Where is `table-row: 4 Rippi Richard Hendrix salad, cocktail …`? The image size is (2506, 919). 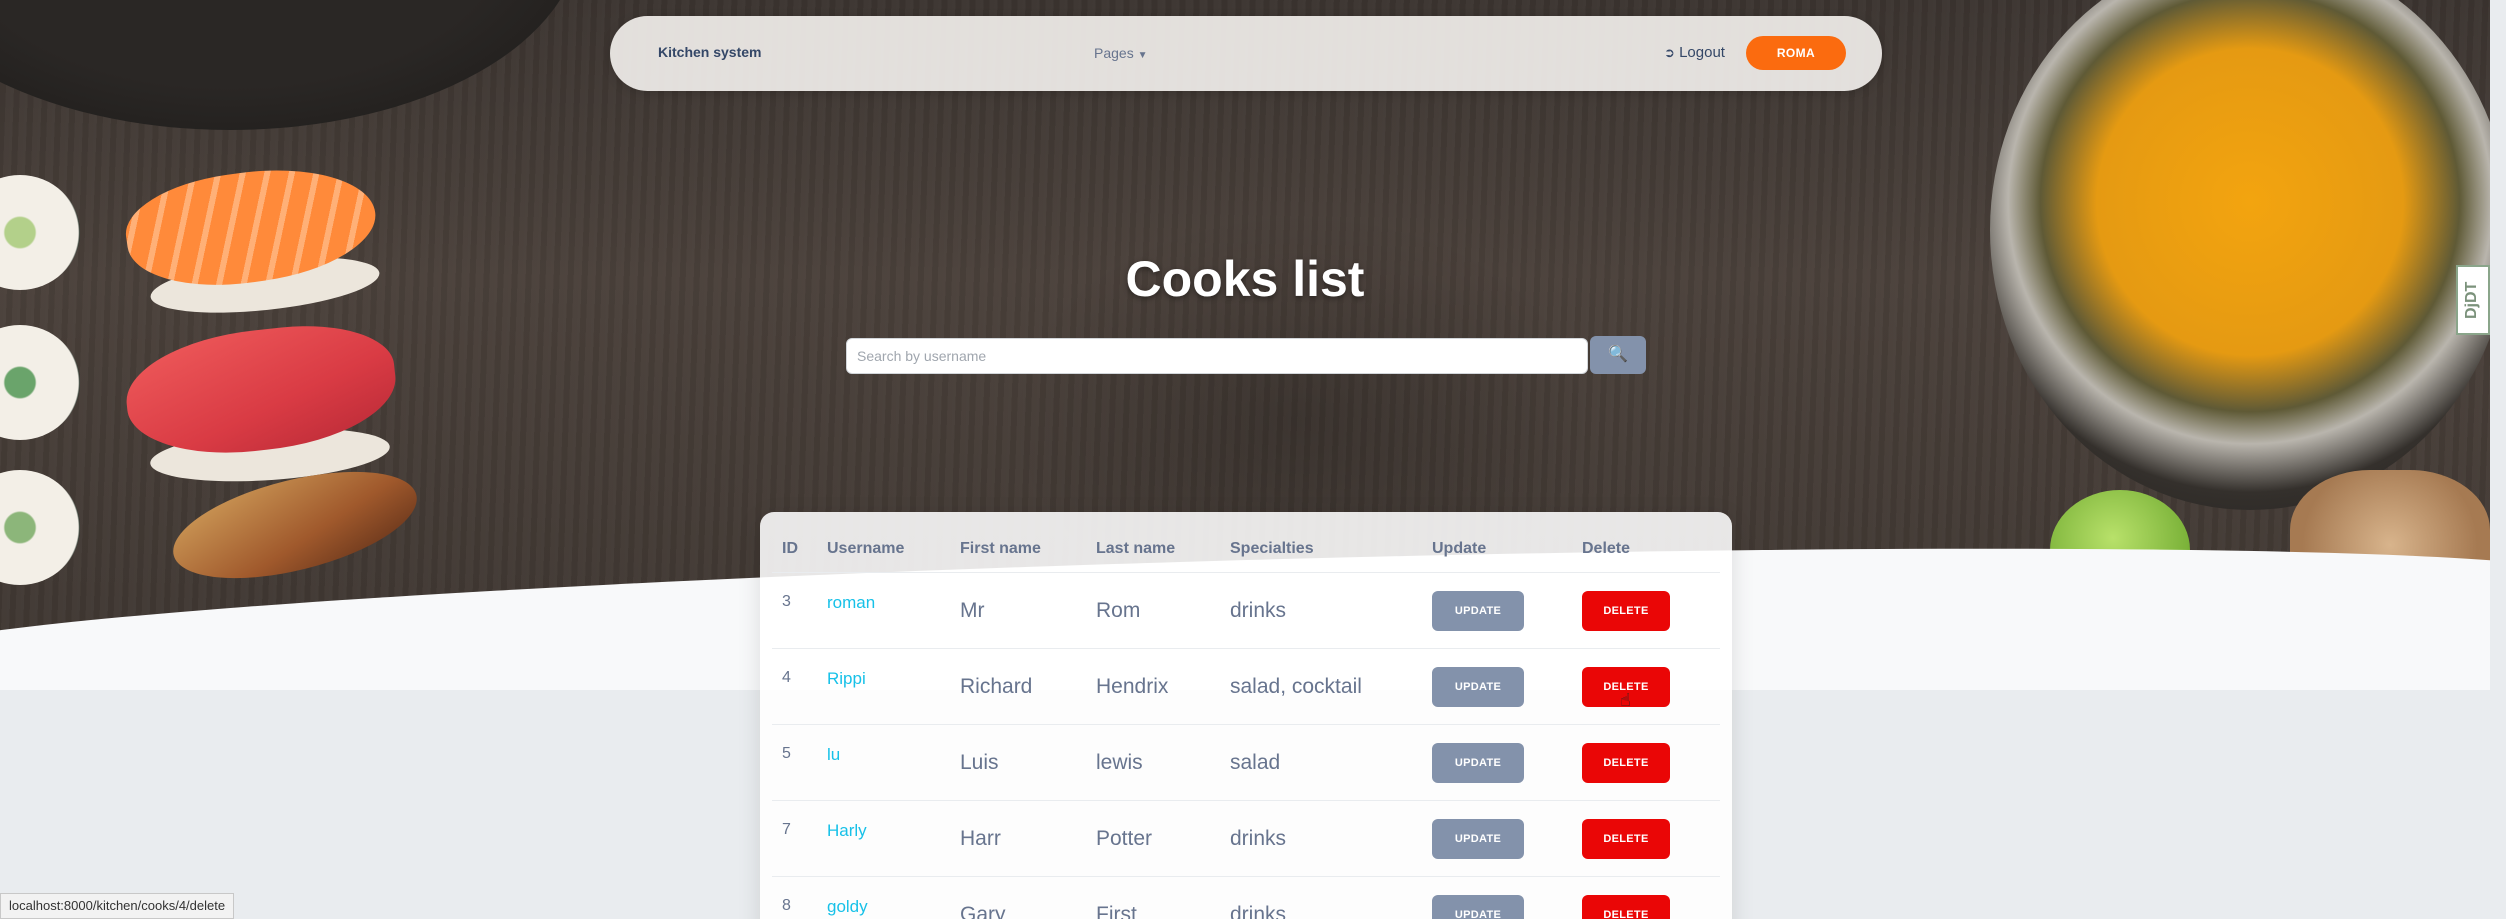 table-row: 4 Rippi Richard Hendrix salad, cocktail … is located at coordinates (1246, 686).